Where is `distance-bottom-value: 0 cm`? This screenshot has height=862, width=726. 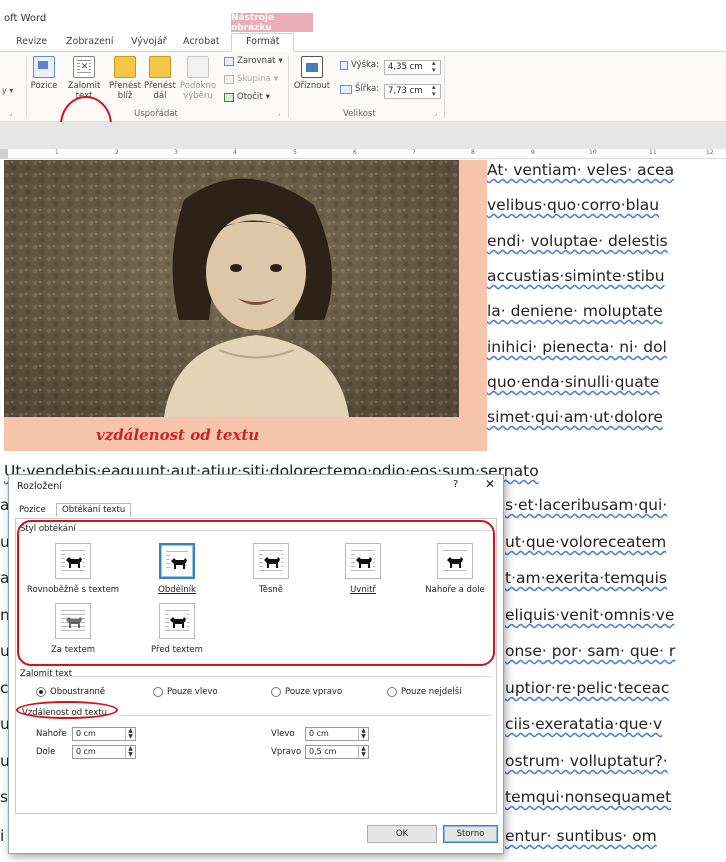
distance-bottom-value: 0 cm is located at coordinates (86, 751).